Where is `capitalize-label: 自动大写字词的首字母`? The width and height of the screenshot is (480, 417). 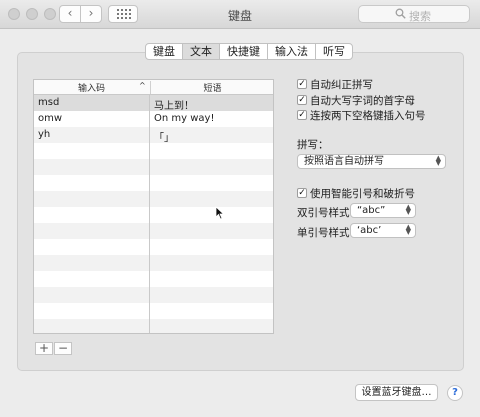
capitalize-label: 自动大写字词的首字母 is located at coordinates (362, 101).